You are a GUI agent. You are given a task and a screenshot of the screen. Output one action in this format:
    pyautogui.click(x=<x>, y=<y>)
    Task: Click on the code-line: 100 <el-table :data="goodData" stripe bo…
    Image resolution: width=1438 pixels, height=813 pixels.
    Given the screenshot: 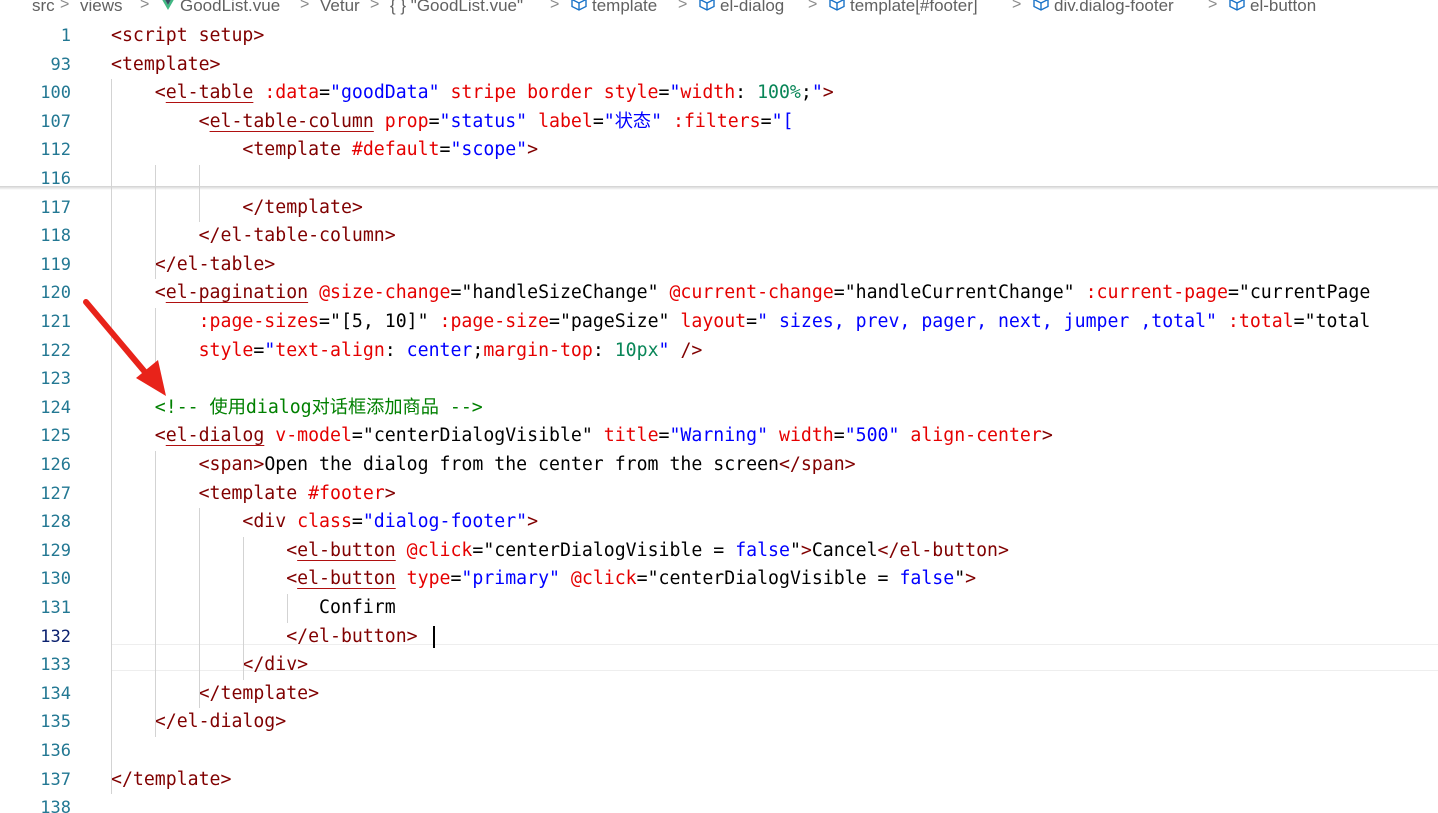 What is the action you would take?
    pyautogui.click(x=719, y=93)
    